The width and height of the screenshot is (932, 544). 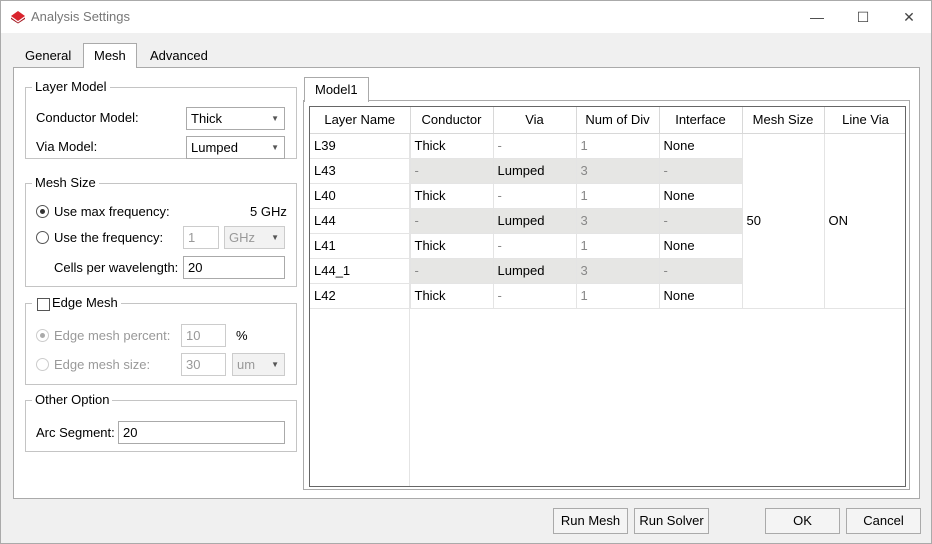 I want to click on tab-general: General, so click(x=48, y=56).